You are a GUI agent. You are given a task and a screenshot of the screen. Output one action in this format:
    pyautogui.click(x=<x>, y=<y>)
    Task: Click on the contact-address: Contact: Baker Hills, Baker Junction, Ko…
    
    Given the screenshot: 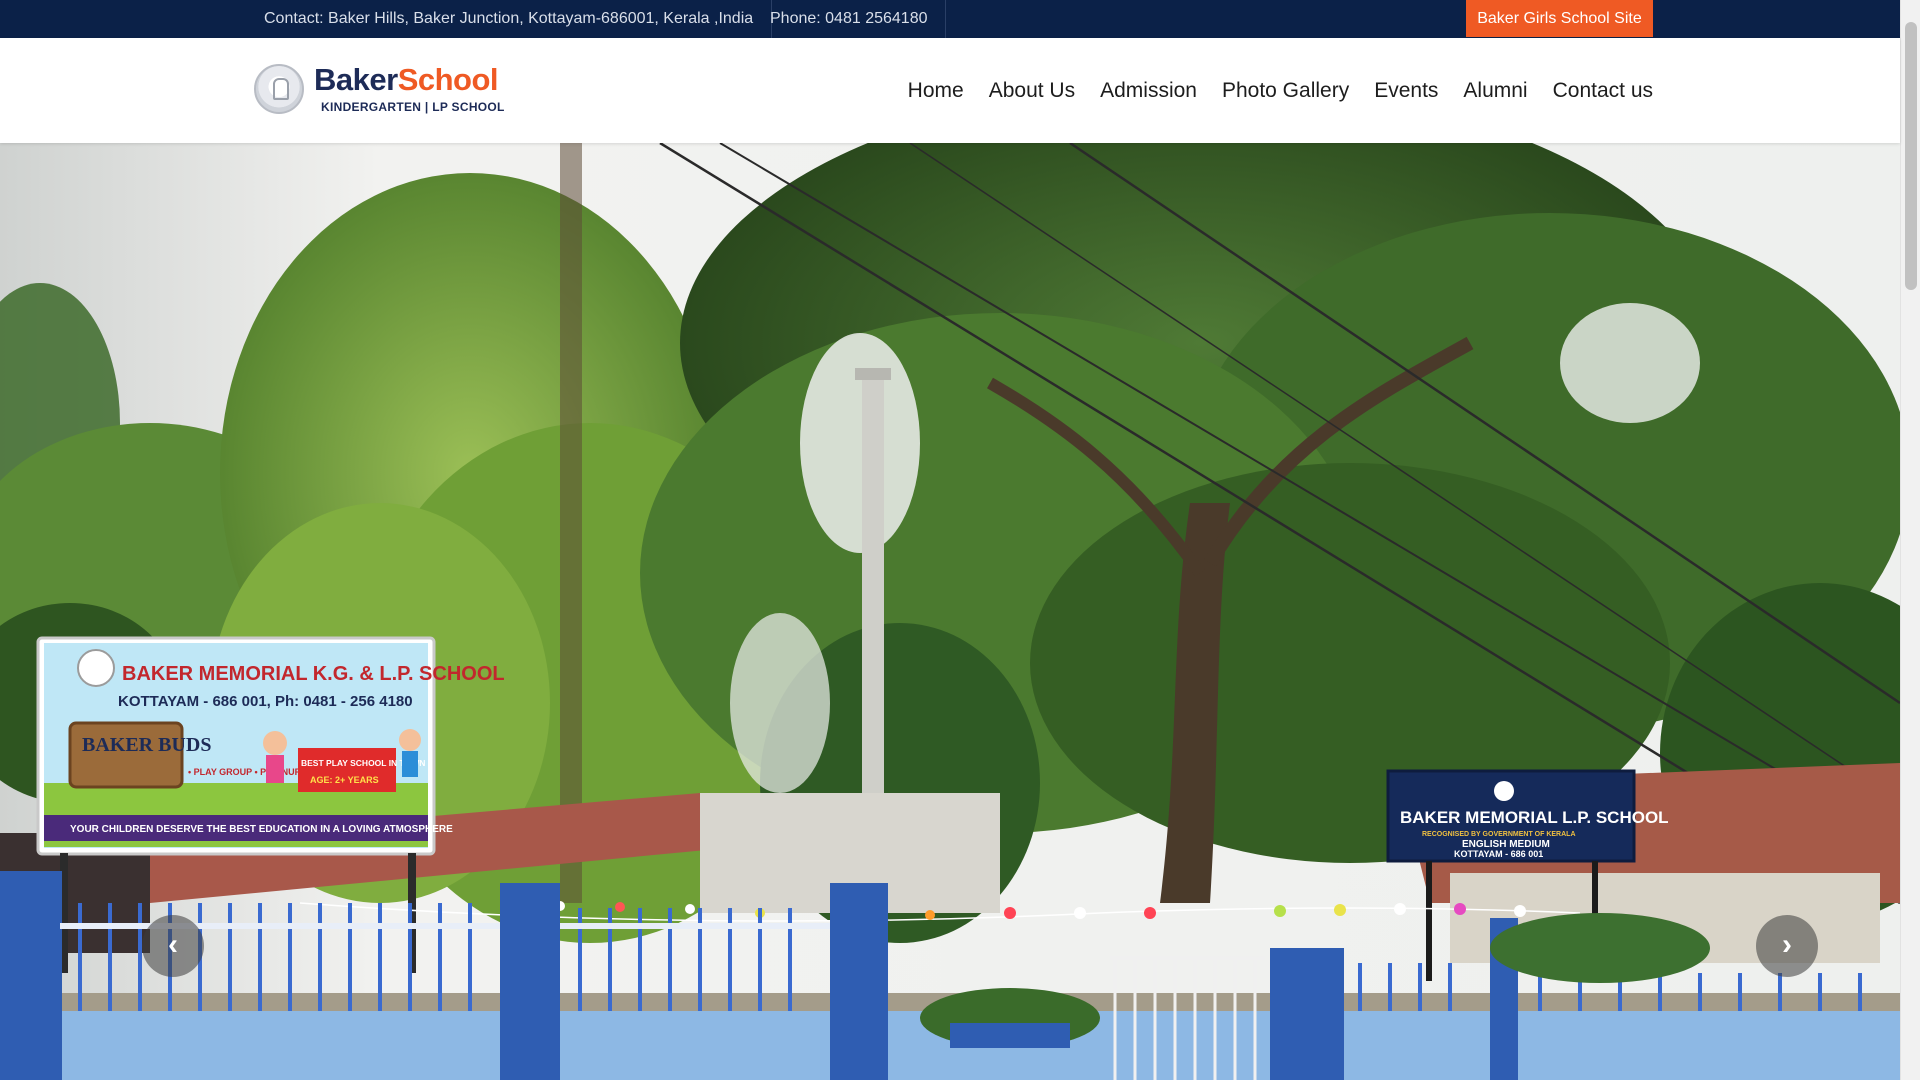 What is the action you would take?
    pyautogui.click(x=518, y=19)
    